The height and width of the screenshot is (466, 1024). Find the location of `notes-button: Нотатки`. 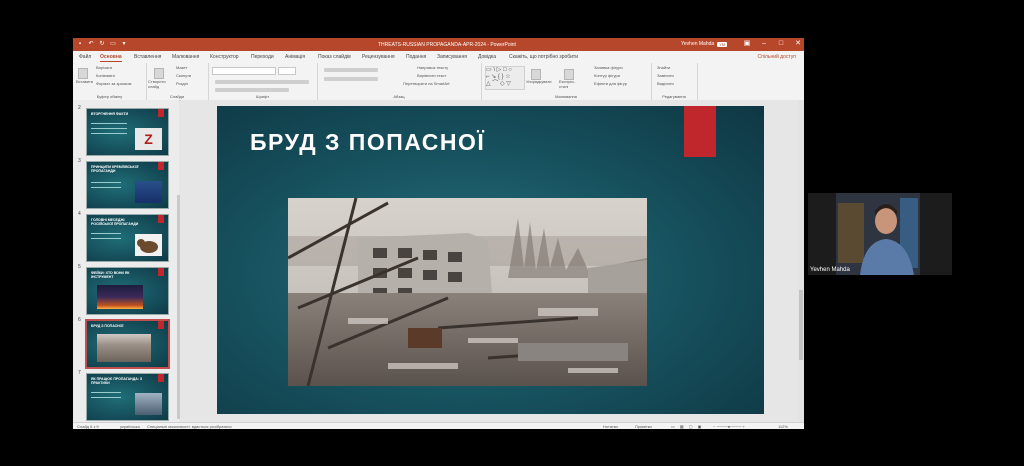

notes-button: Нотатки is located at coordinates (610, 426).